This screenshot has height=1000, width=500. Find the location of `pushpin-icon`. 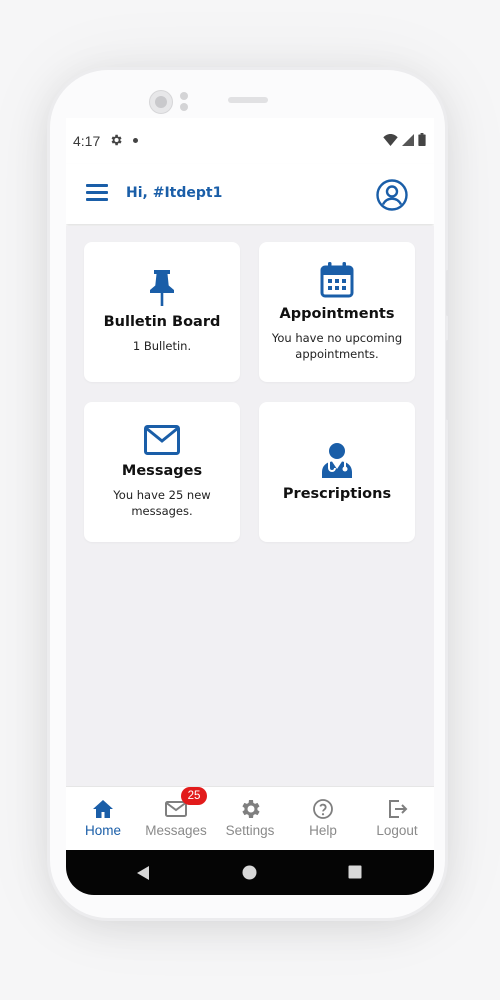

pushpin-icon is located at coordinates (162, 288).